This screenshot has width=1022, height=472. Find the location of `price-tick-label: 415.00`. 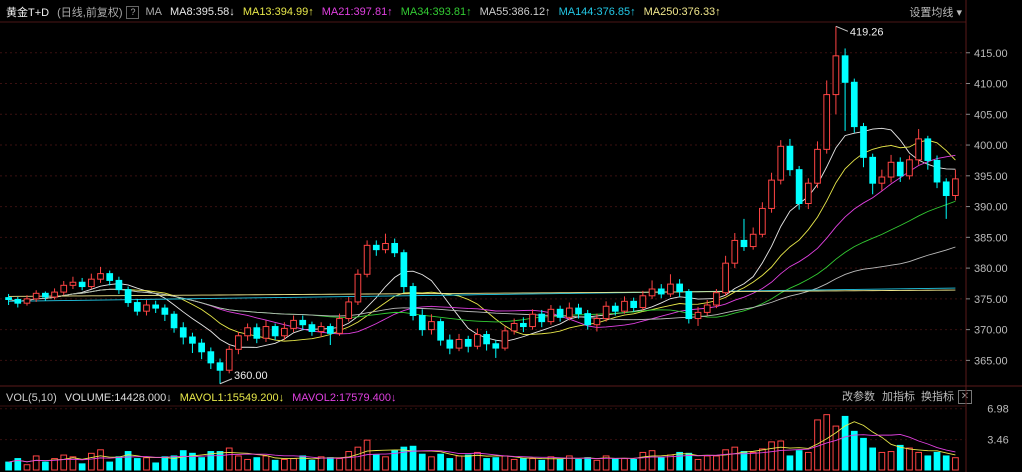

price-tick-label: 415.00 is located at coordinates (991, 54).